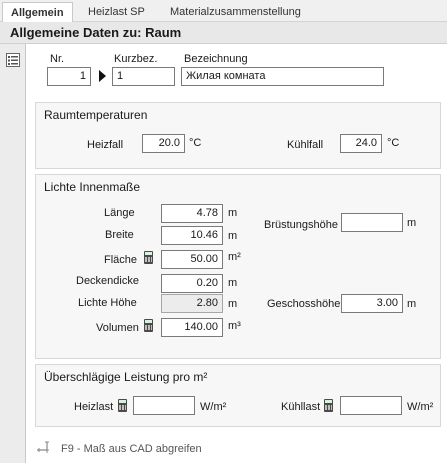  What do you see at coordinates (192, 259) in the screenshot?
I see `flaeche-field: 50.00` at bounding box center [192, 259].